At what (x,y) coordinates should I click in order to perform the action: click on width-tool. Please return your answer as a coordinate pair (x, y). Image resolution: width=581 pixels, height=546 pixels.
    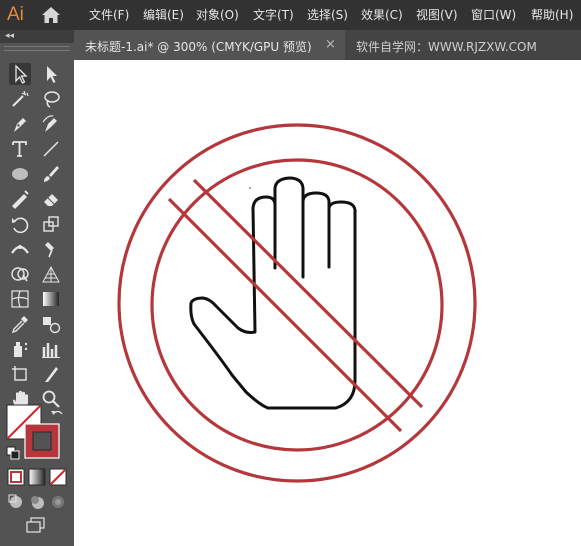
    Looking at the image, I should click on (20, 249).